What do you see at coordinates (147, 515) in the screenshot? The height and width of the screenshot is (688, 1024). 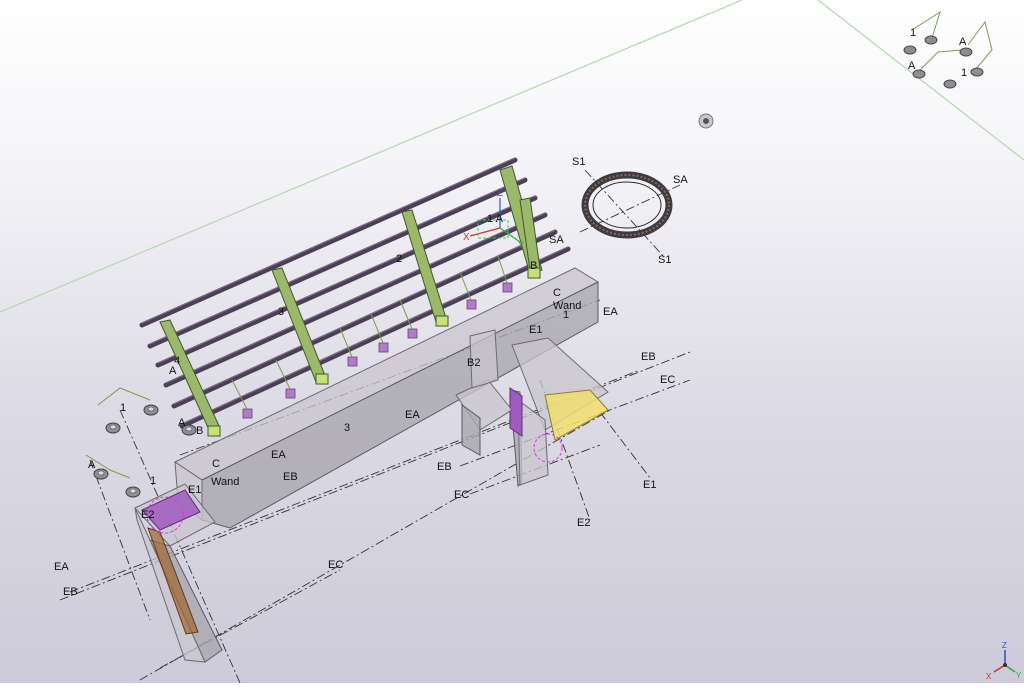 I see `label-e2-left: E2` at bounding box center [147, 515].